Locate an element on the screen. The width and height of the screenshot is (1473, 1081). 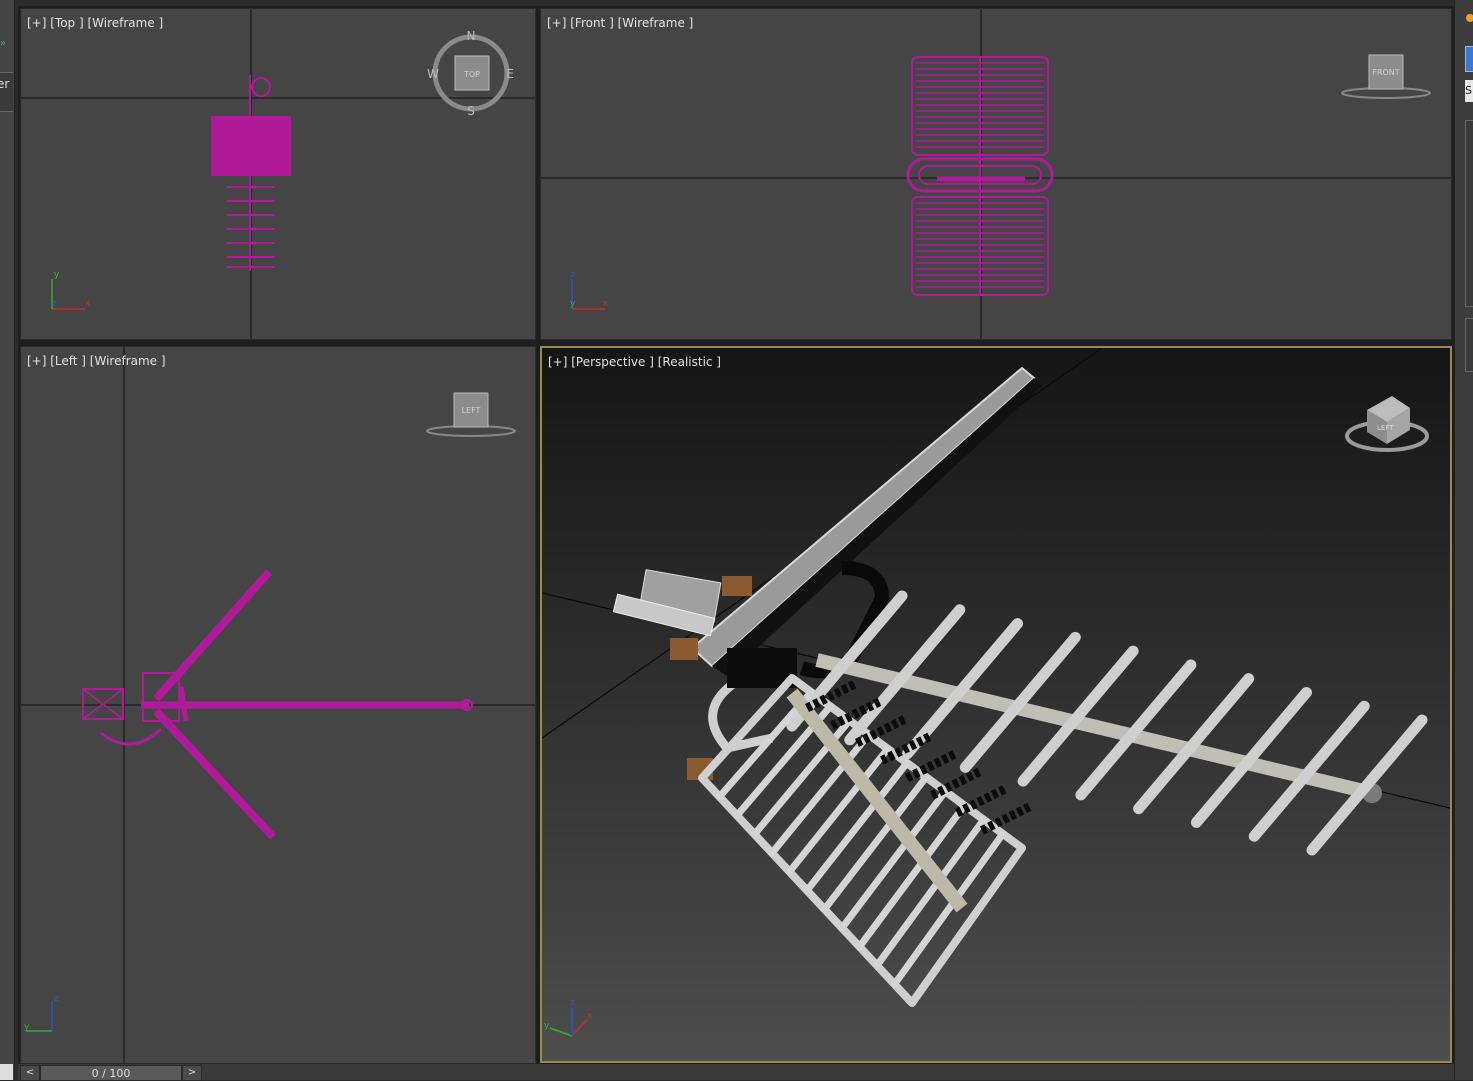
viewport-top-label: [+] [Top ] [Wireframe ] is located at coordinates (95, 23).